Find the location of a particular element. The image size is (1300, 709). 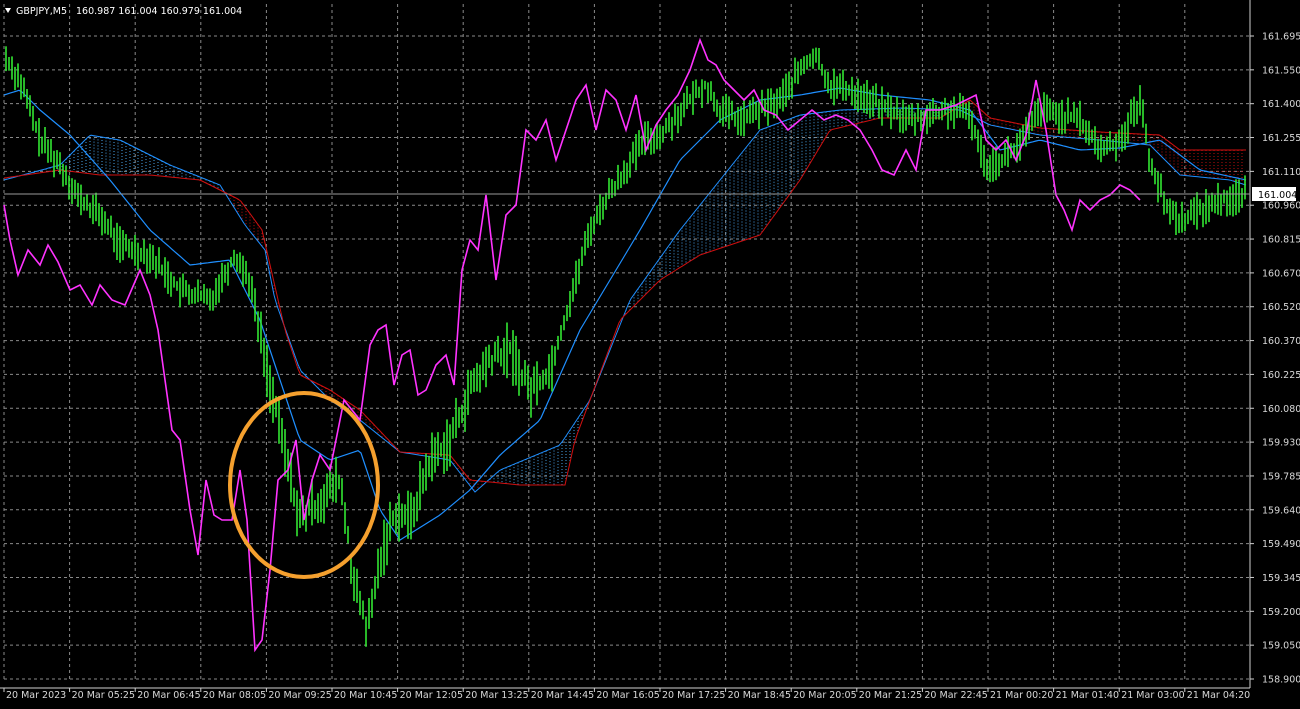

time-tick-label: 20 Mar 17:25 is located at coordinates (693, 695).